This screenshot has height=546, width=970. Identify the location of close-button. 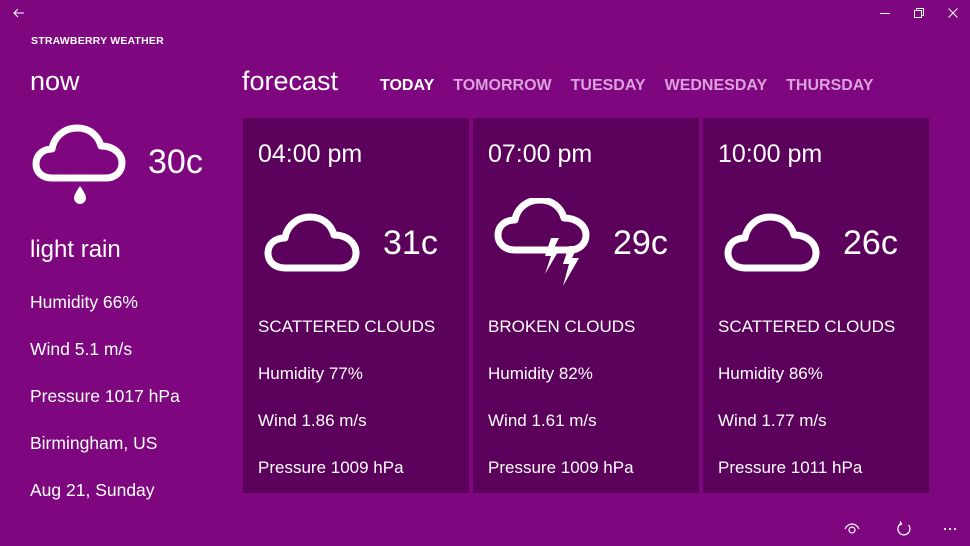
(953, 13).